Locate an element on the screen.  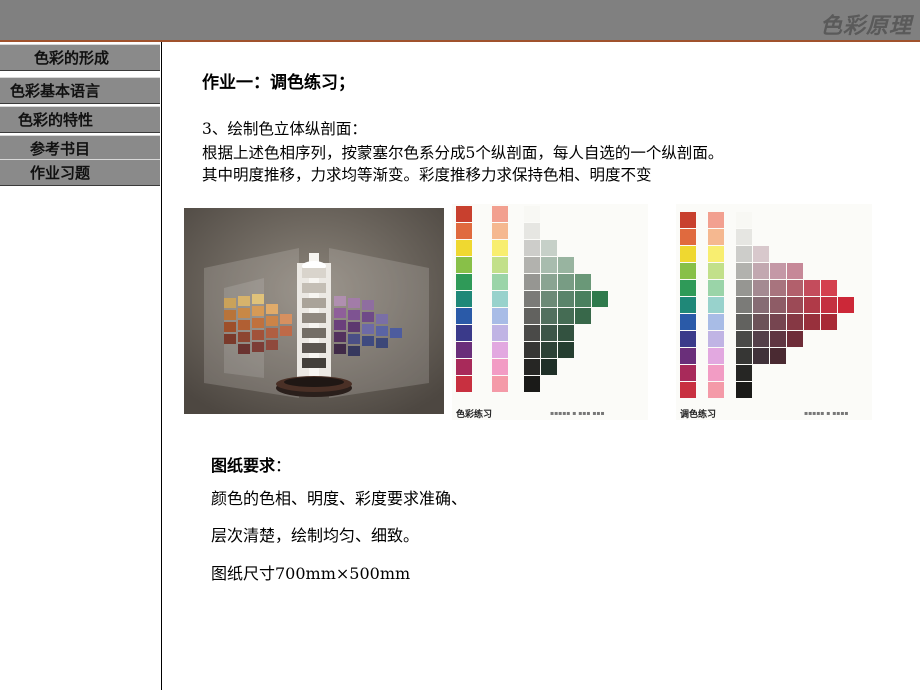
sidebar-item-references: 参考书目 is located at coordinates (80, 148).